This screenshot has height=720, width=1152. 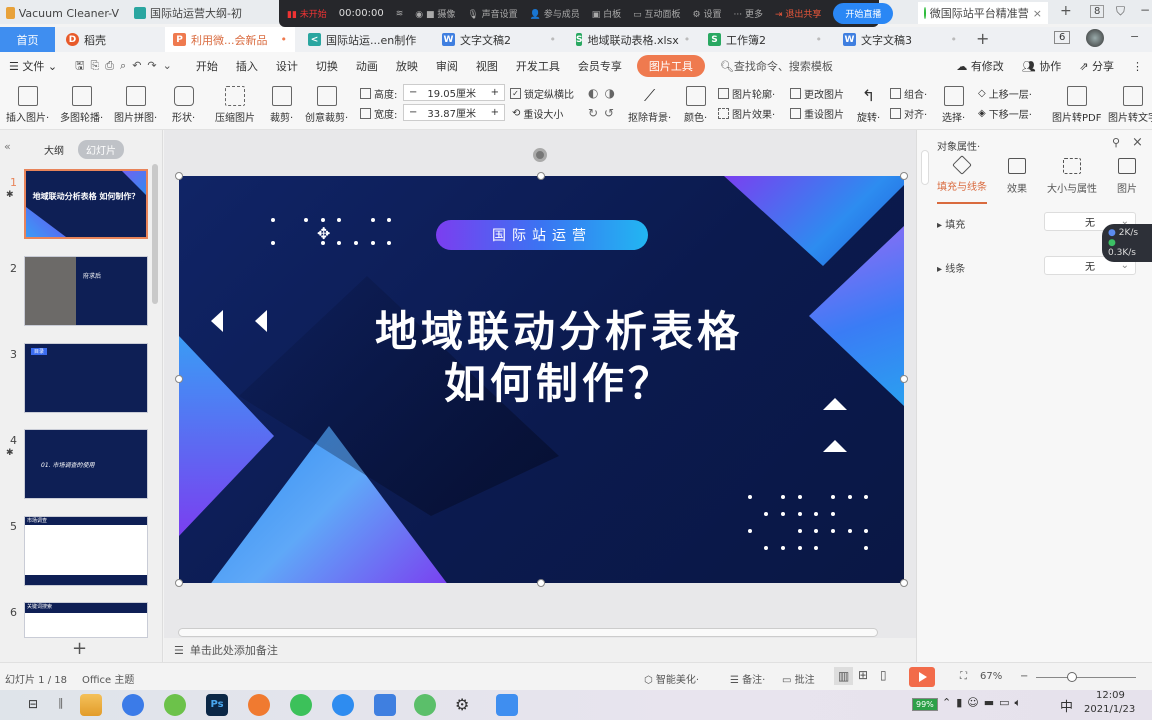 I want to click on browser-tab: Vacuum Cleaner-V, so click(x=62, y=13).